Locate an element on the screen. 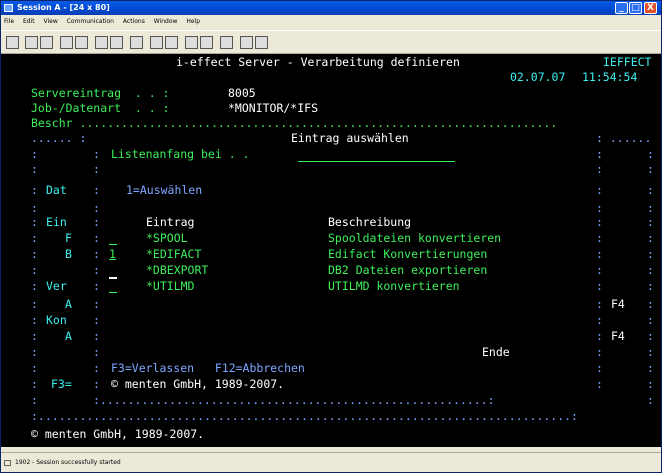 Image resolution: width=662 pixels, height=473 pixels. screen-left-margin is located at coordinates (12, 250).